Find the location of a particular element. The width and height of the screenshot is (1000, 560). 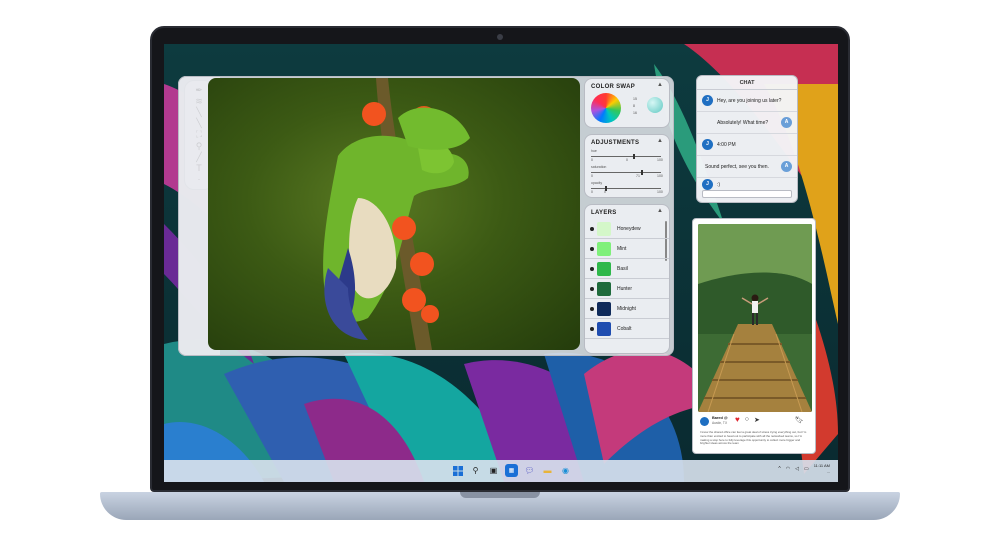

layer-row: Mint is located at coordinates (627, 249).